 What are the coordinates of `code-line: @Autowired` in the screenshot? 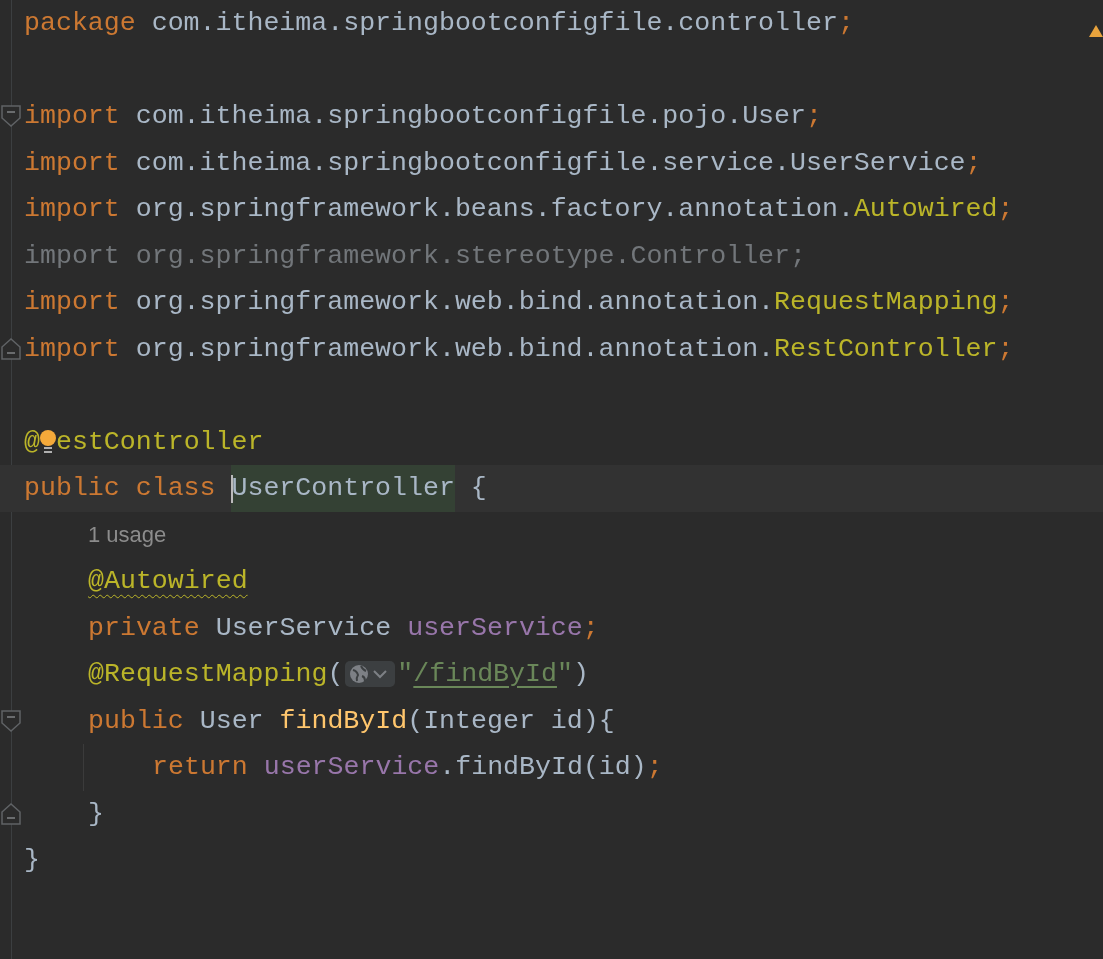 It's located at (168, 581).